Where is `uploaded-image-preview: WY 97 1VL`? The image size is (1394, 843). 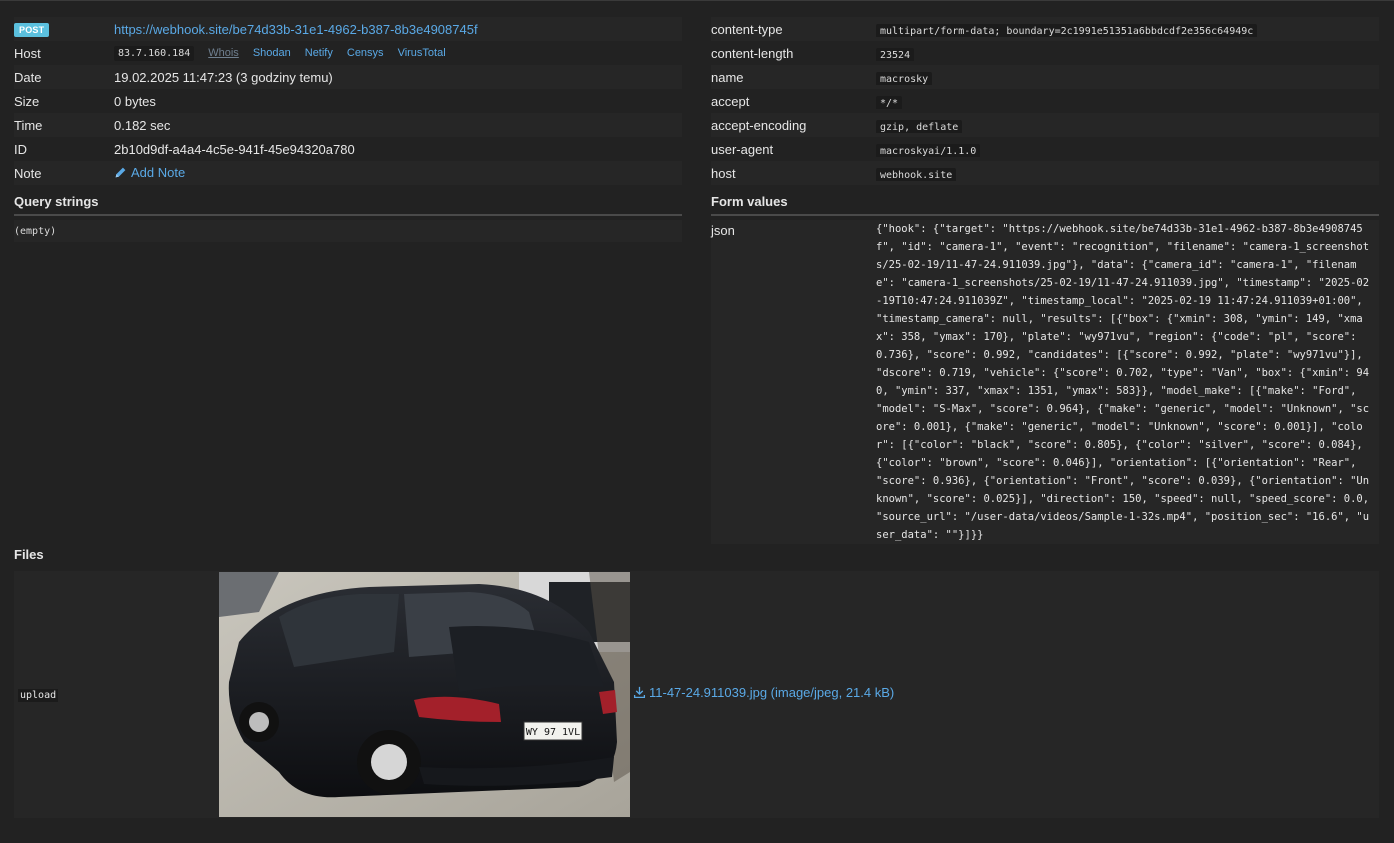 uploaded-image-preview: WY 97 1VL is located at coordinates (424, 694).